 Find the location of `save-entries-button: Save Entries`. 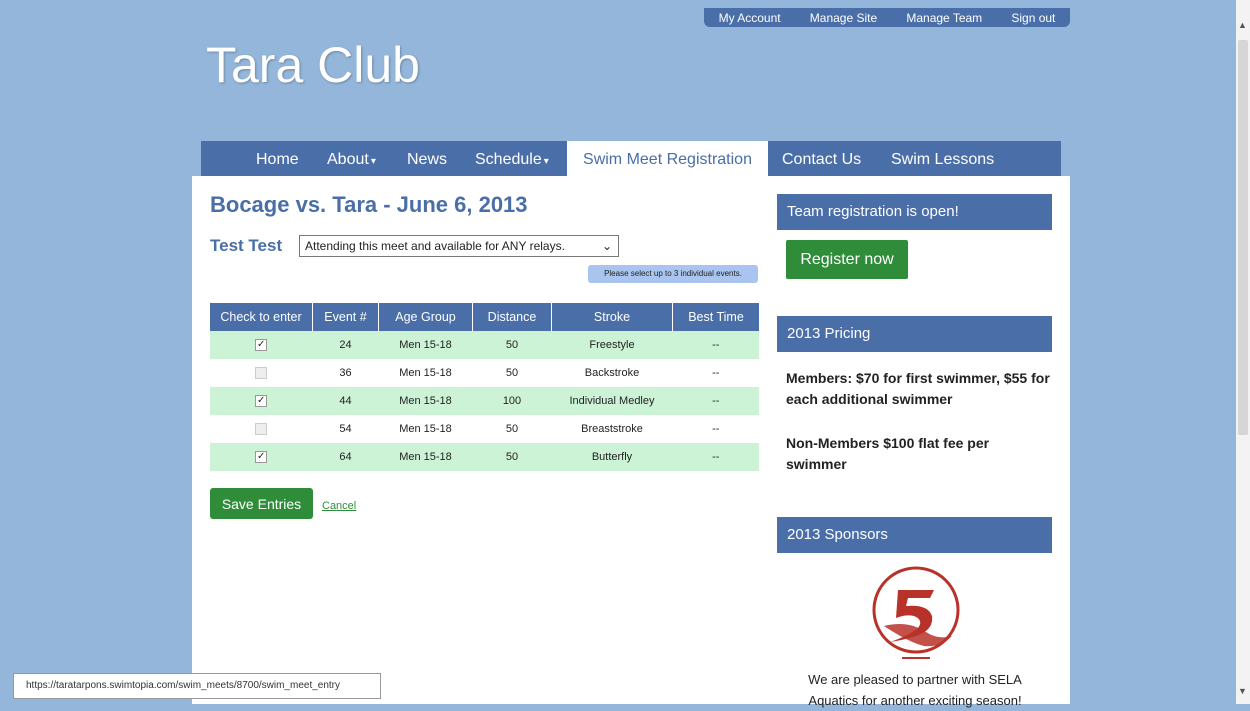

save-entries-button: Save Entries is located at coordinates (261, 503).